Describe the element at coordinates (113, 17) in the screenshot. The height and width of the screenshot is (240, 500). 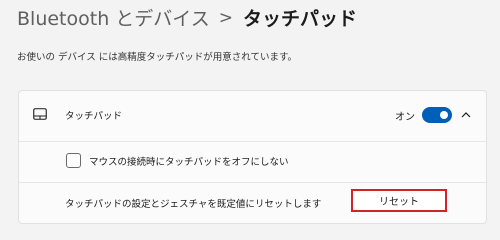
I see `breadcrumb-parent-link: Bluetooth とデバイス` at that location.